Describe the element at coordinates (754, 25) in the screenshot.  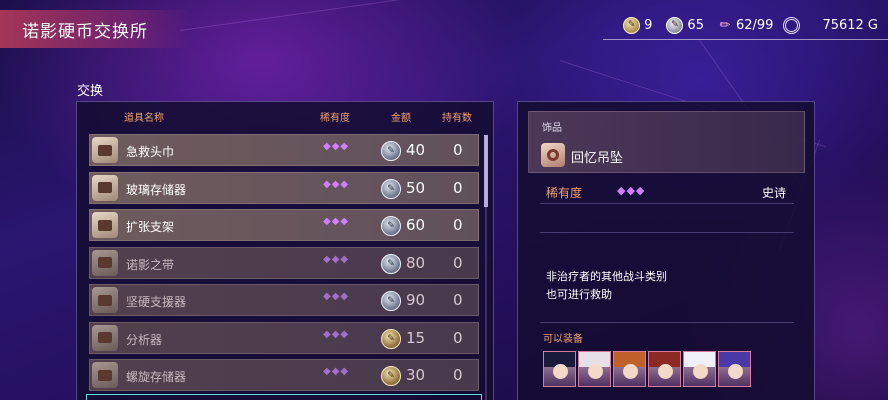
I see `pen-count: 62/99` at that location.